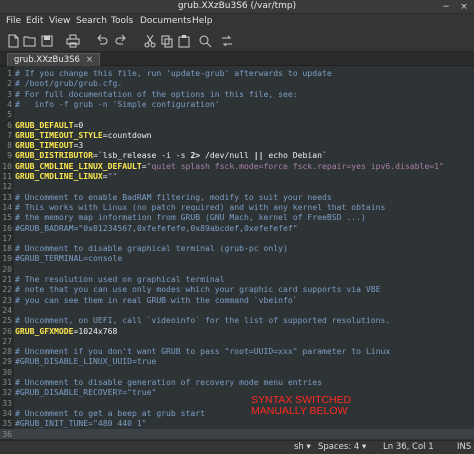 This screenshot has height=454, width=474. What do you see at coordinates (237, 447) in the screenshot?
I see `status-bar: sh ▾ Spaces: 4 ▾ Ln 36, Col 1 INS` at bounding box center [237, 447].